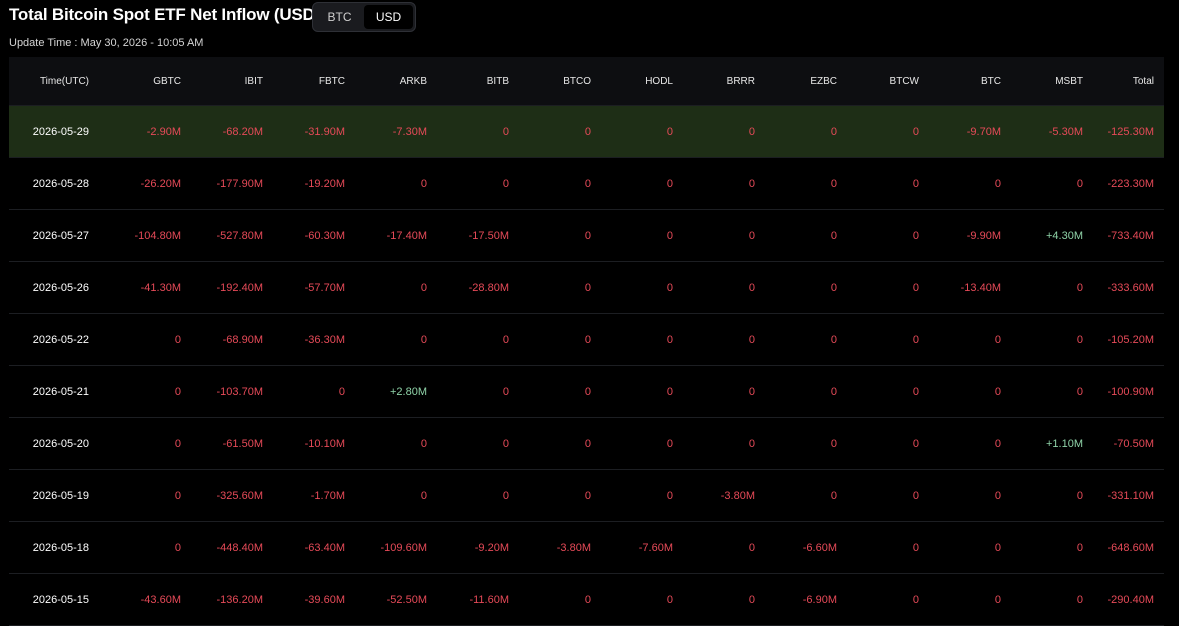  Describe the element at coordinates (60, 339) in the screenshot. I see `row-date-cell: 2026-05-22` at that location.